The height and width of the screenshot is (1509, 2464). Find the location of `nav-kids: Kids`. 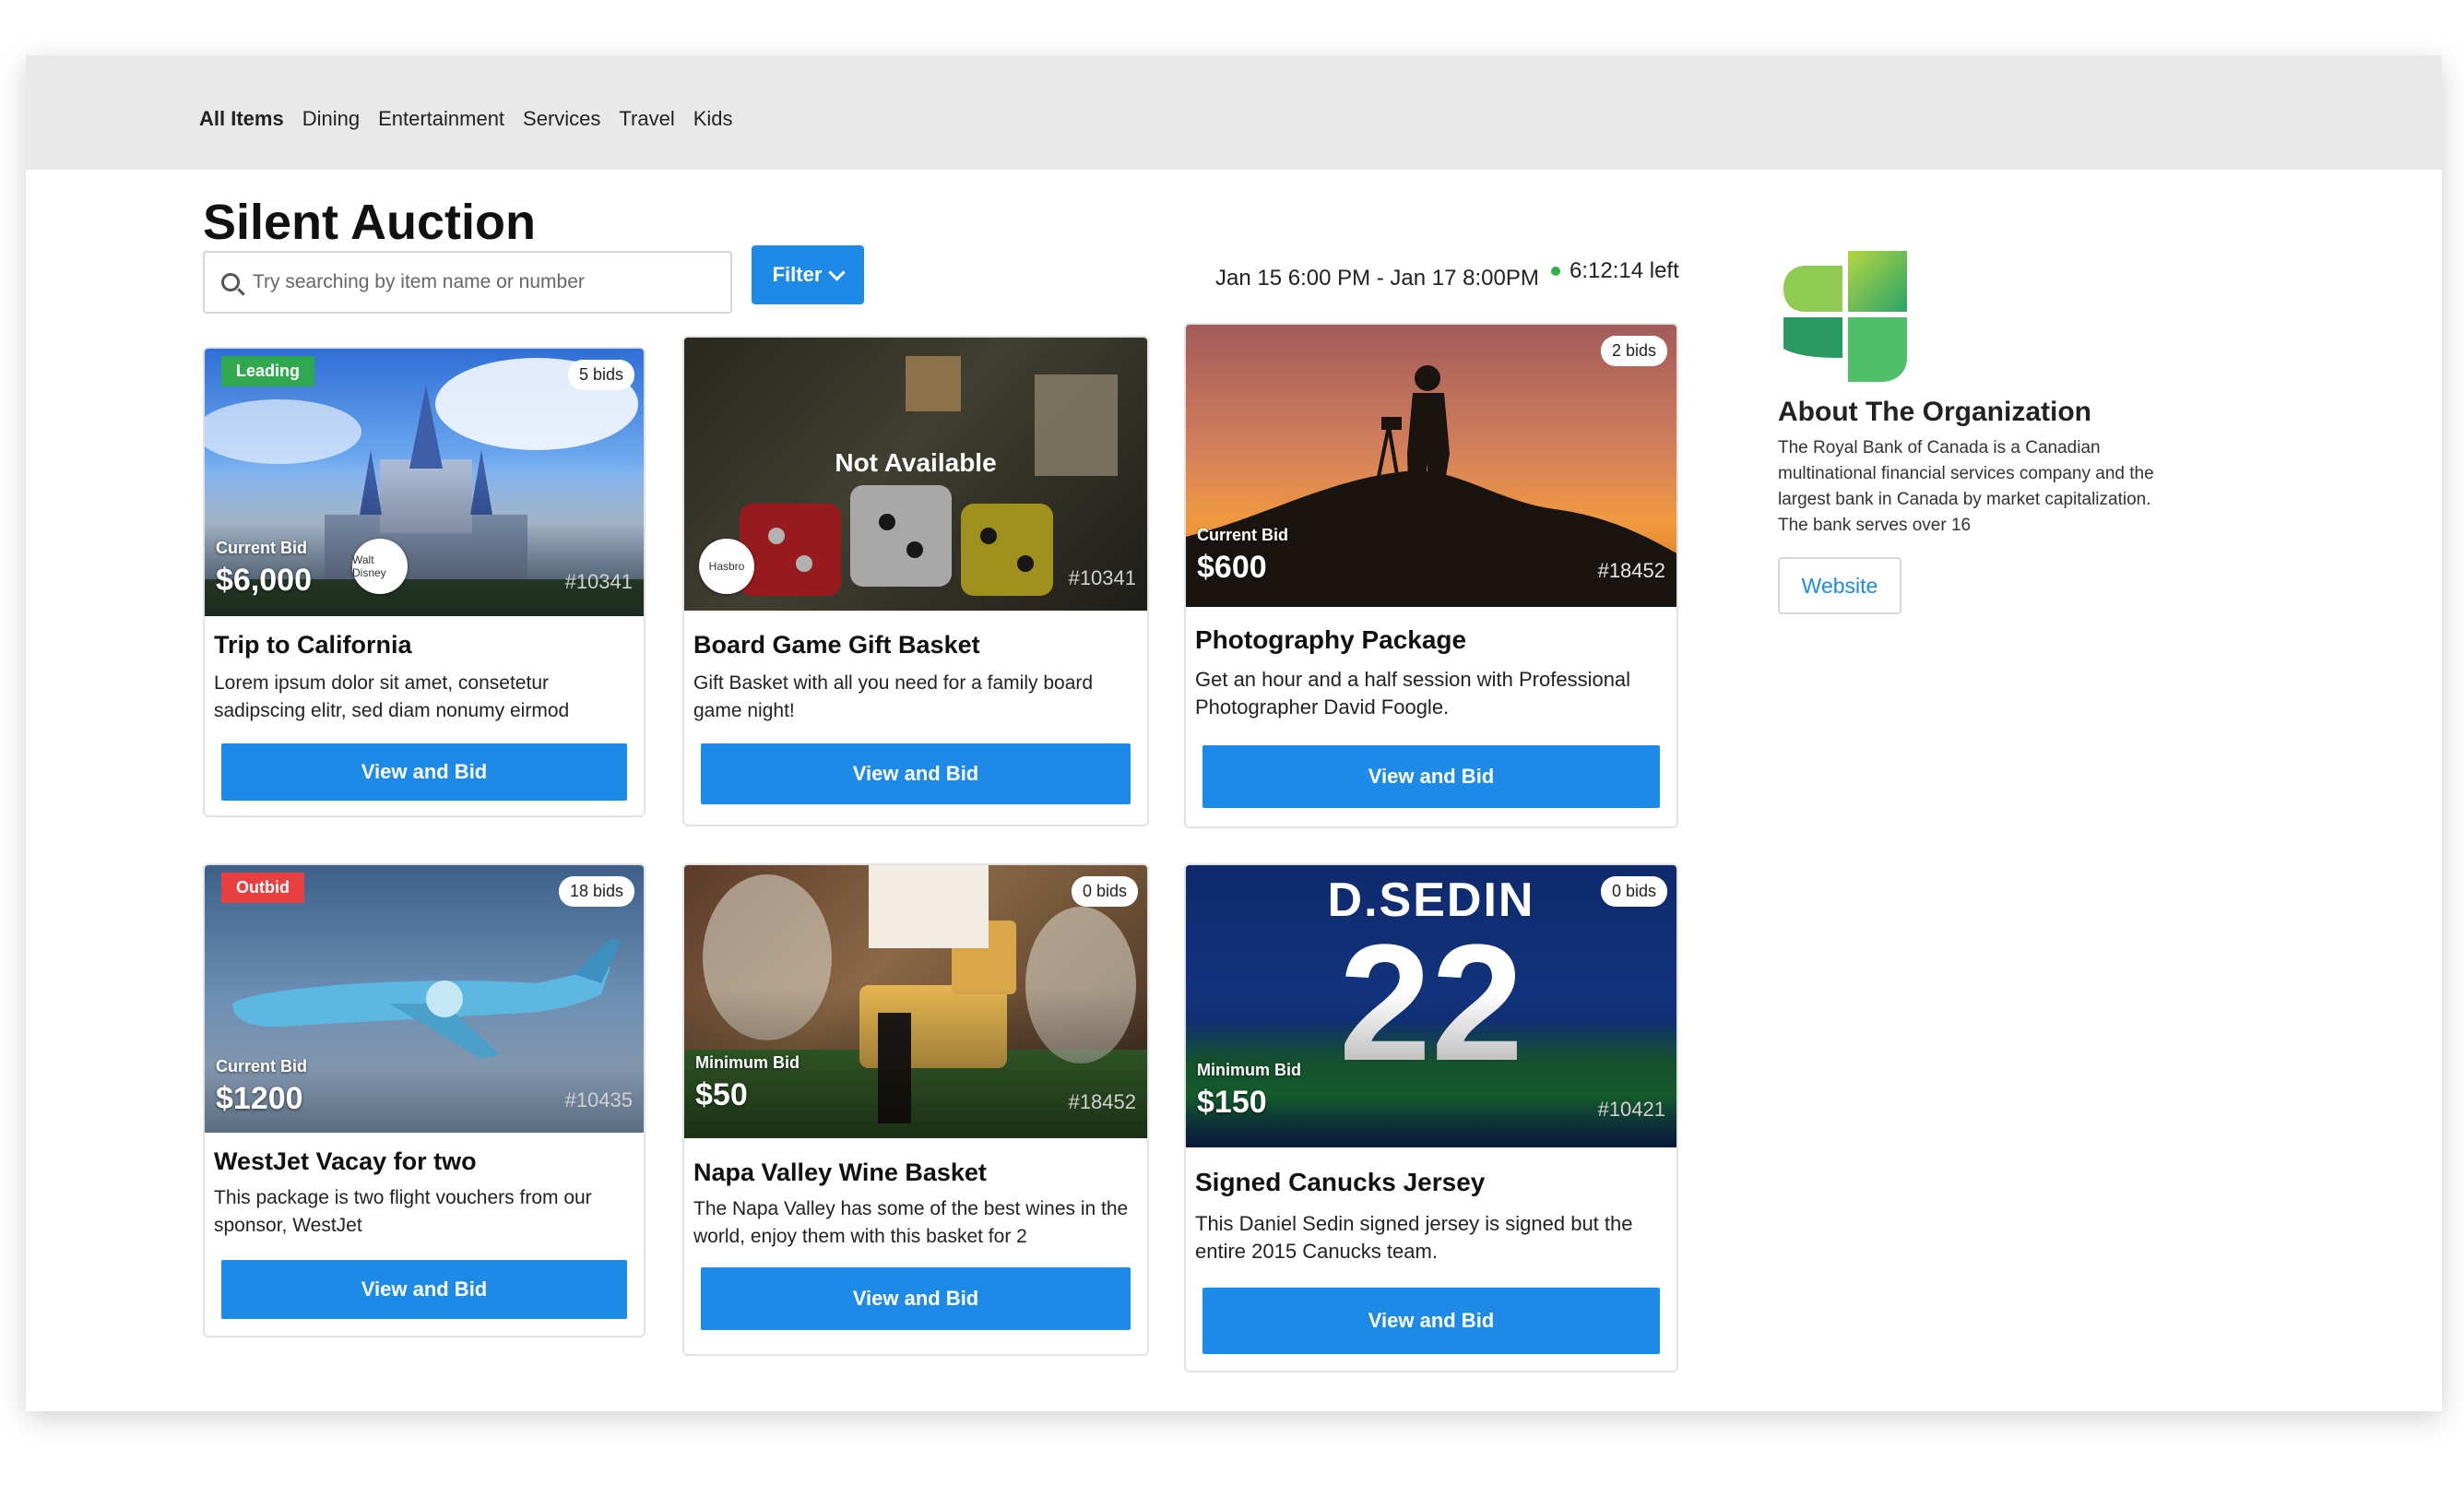

nav-kids: Kids is located at coordinates (713, 119).